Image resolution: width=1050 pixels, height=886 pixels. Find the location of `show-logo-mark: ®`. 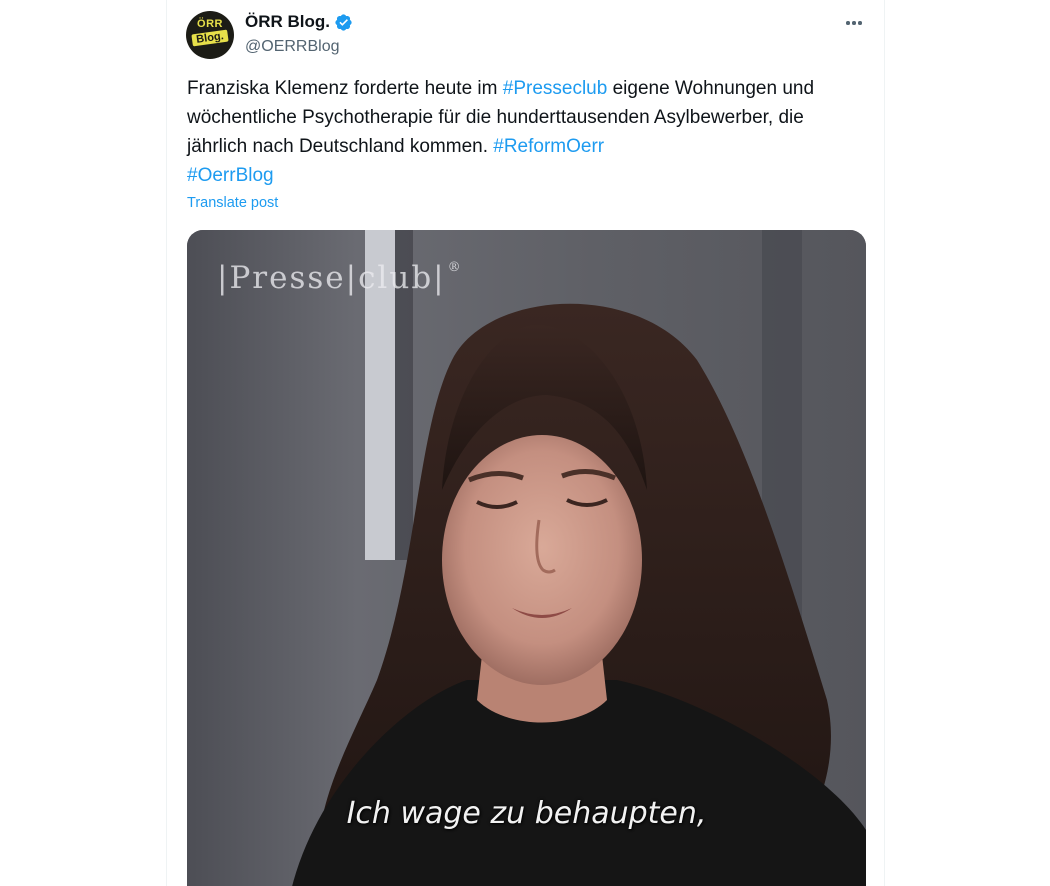

show-logo-mark: ® is located at coordinates (455, 267).